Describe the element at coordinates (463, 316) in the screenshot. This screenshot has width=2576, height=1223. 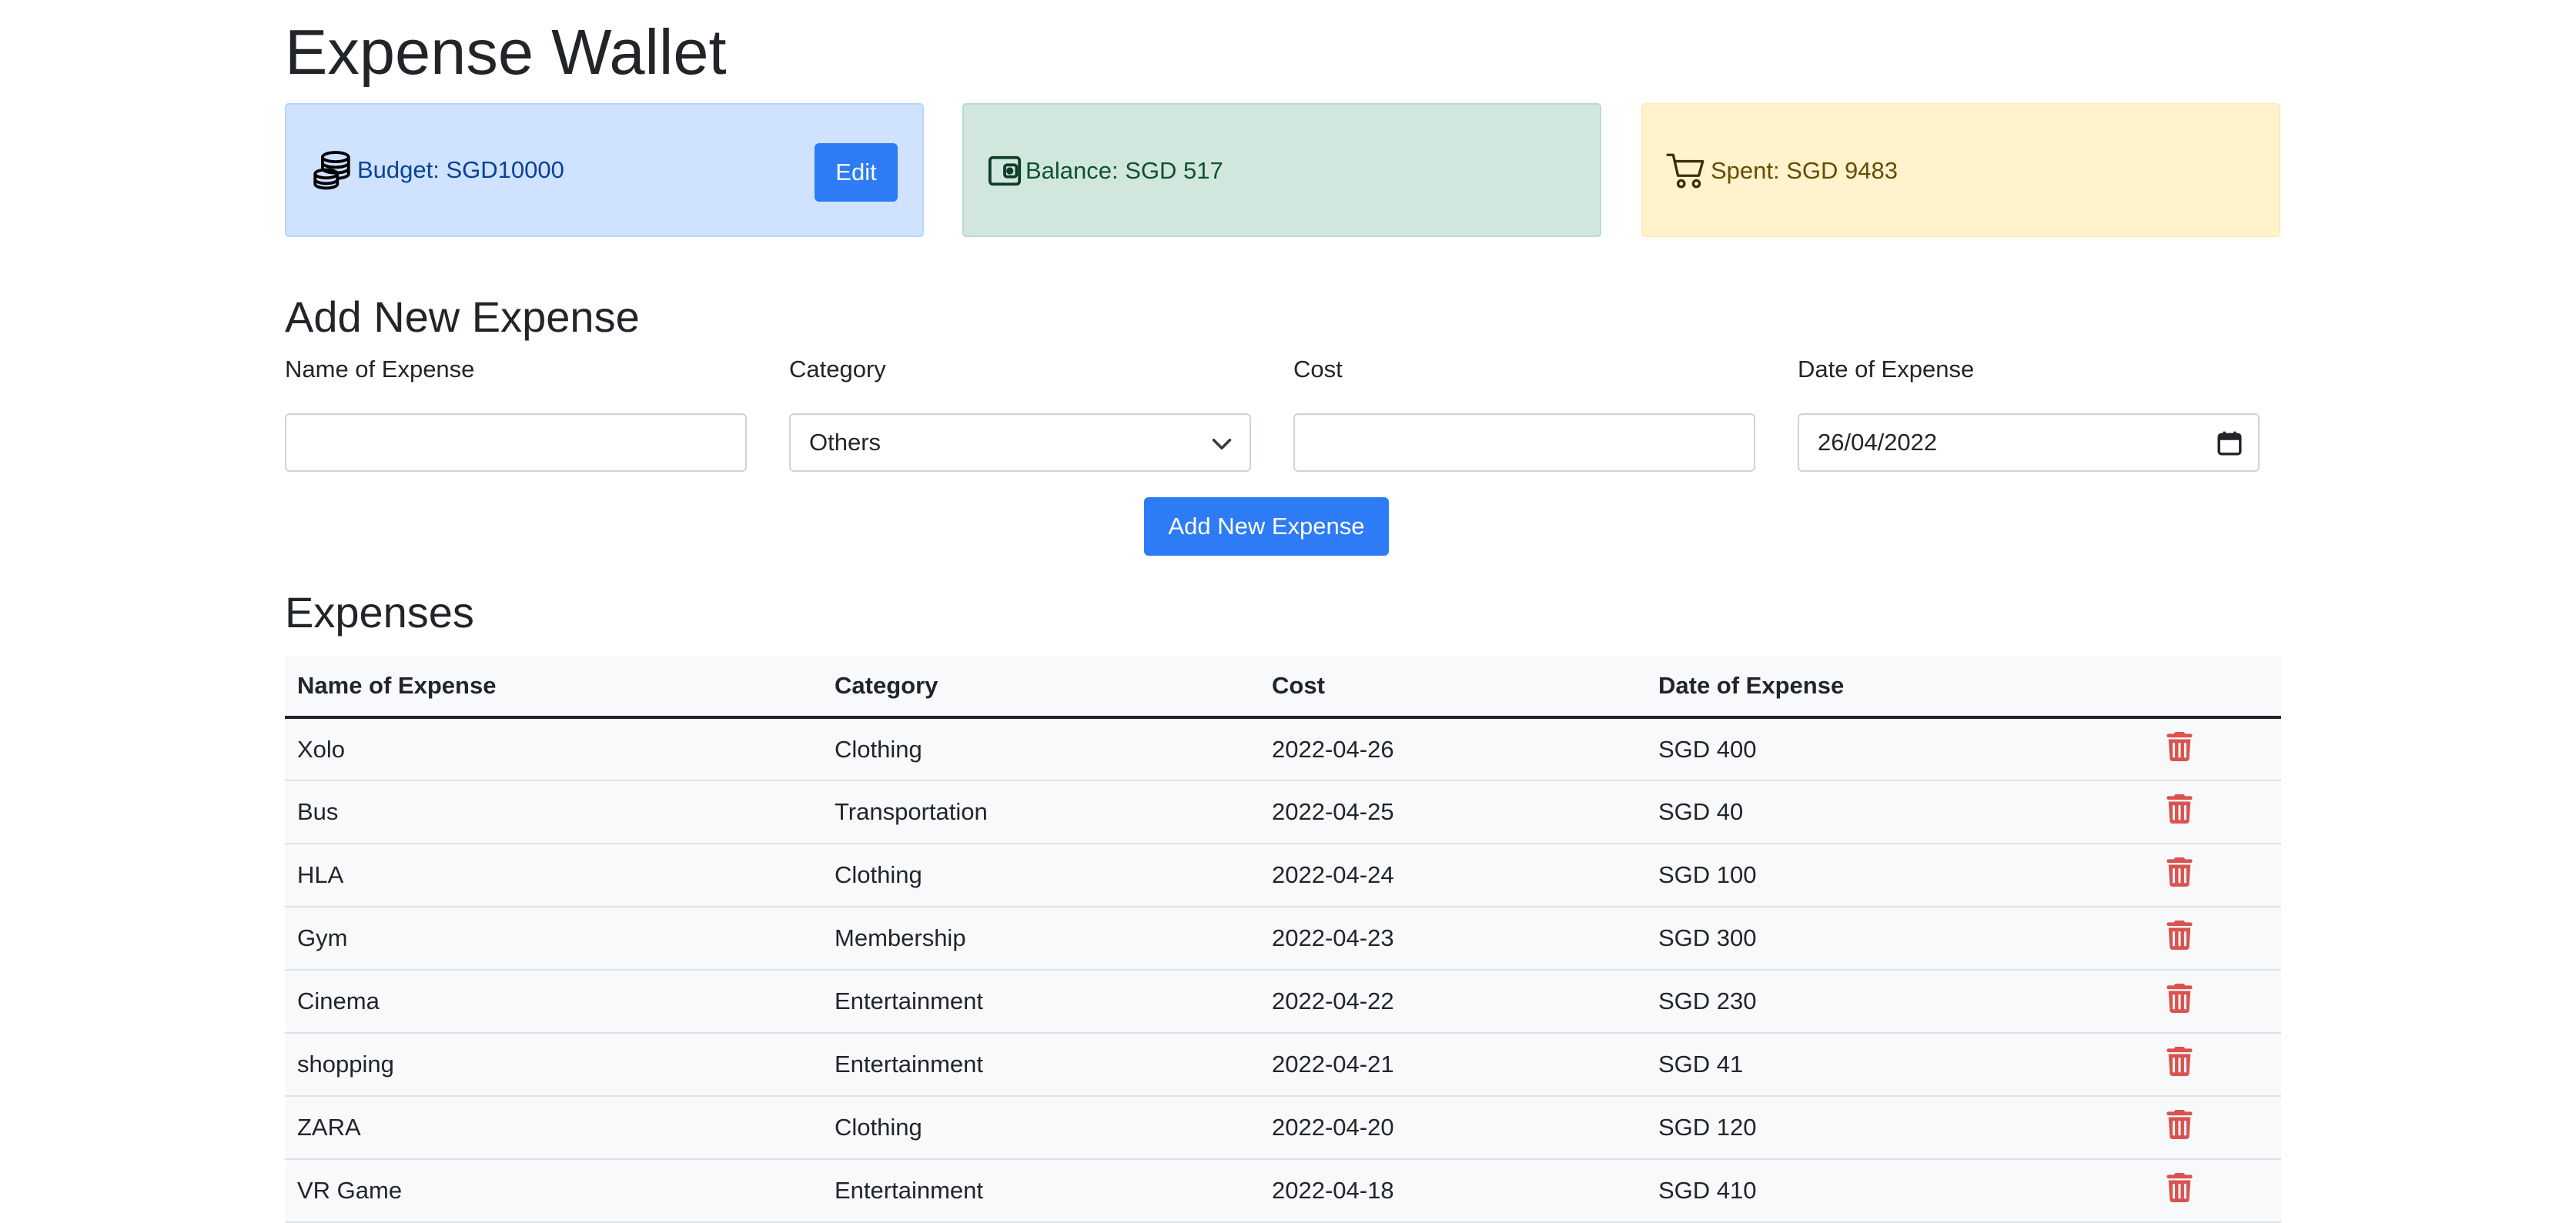
I see `add-expense-title: Add New Expense` at that location.